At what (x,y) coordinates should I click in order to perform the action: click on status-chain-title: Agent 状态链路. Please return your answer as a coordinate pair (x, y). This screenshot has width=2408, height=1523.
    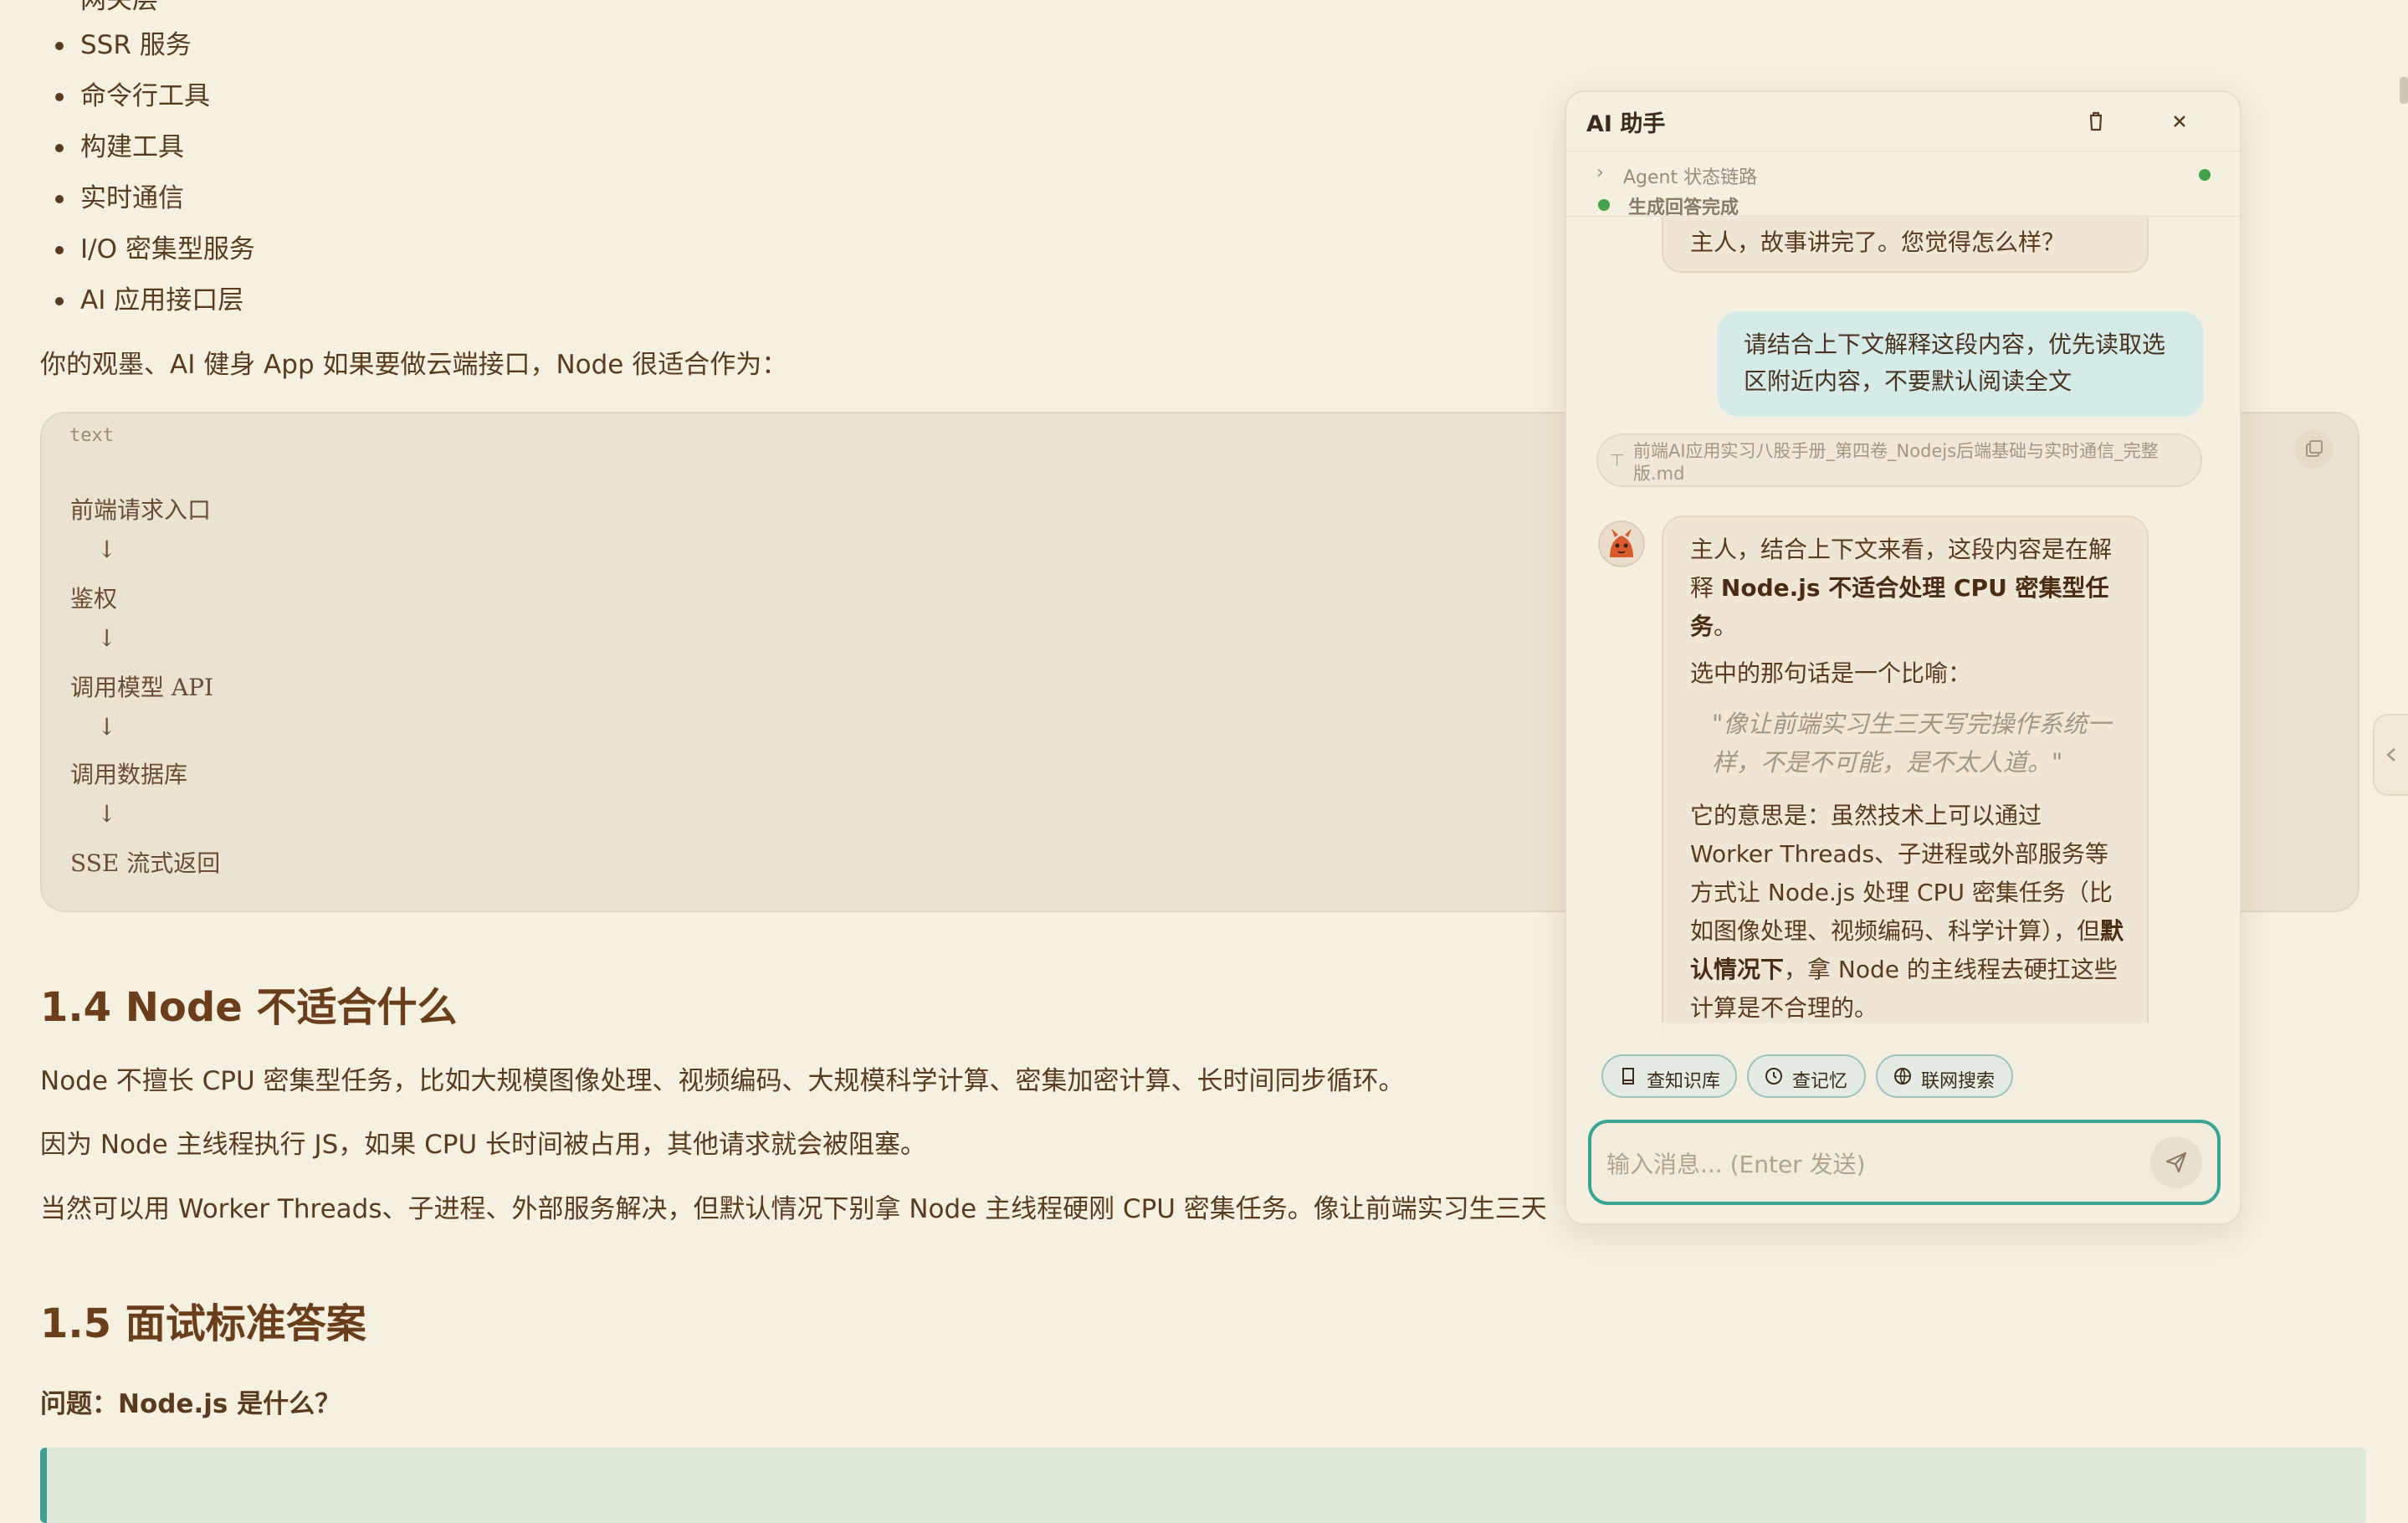
    Looking at the image, I should click on (1690, 177).